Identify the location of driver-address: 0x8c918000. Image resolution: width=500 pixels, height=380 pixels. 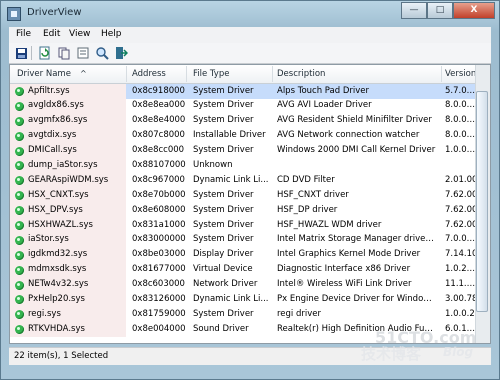
(158, 90).